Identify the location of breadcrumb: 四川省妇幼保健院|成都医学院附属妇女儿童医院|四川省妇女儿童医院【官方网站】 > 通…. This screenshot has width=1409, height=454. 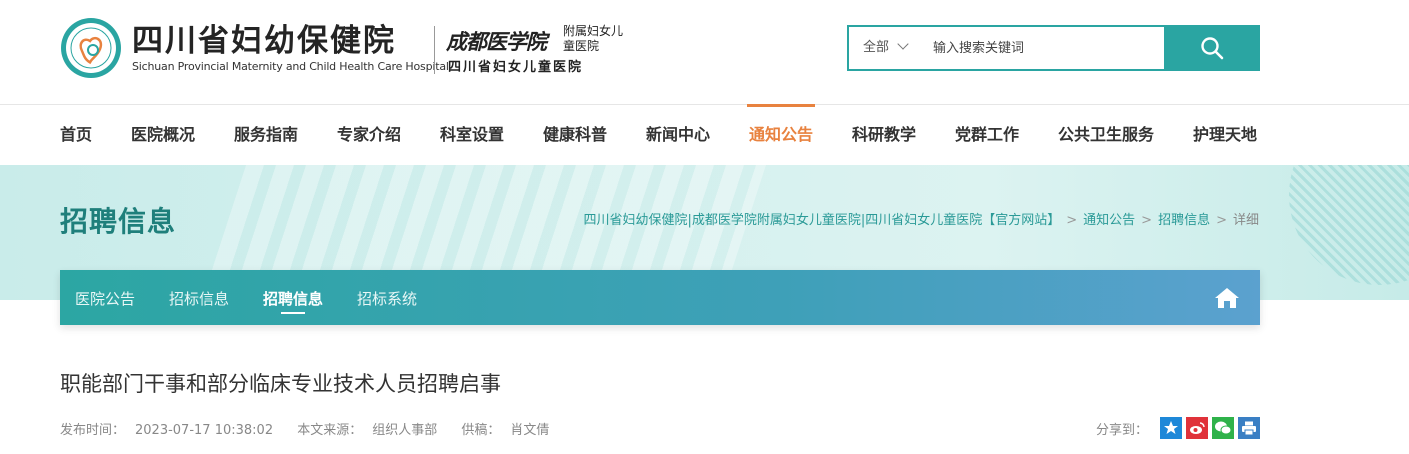
(921, 220).